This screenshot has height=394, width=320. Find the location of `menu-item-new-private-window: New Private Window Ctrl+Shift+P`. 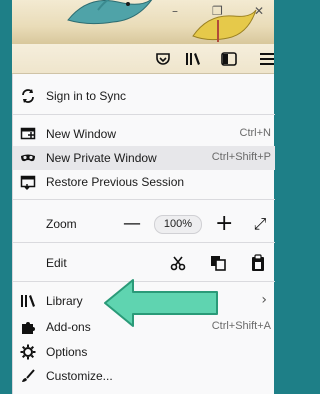

menu-item-new-private-window: New Private Window Ctrl+Shift+P is located at coordinates (144, 158).